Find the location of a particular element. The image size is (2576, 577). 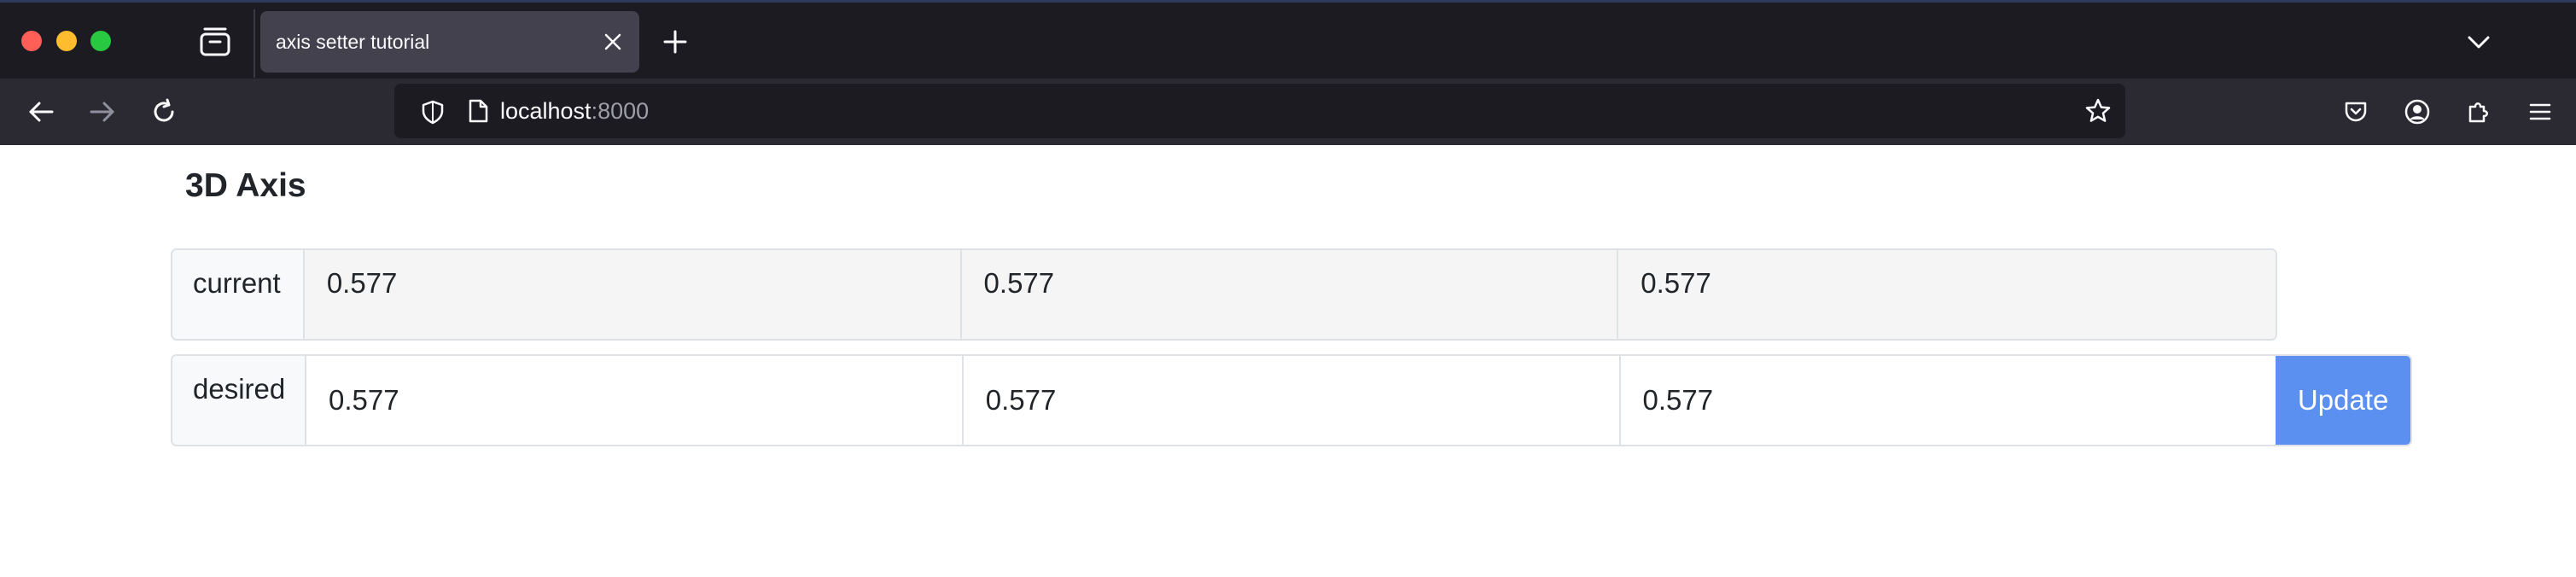

pocket-button is located at coordinates (2356, 112).